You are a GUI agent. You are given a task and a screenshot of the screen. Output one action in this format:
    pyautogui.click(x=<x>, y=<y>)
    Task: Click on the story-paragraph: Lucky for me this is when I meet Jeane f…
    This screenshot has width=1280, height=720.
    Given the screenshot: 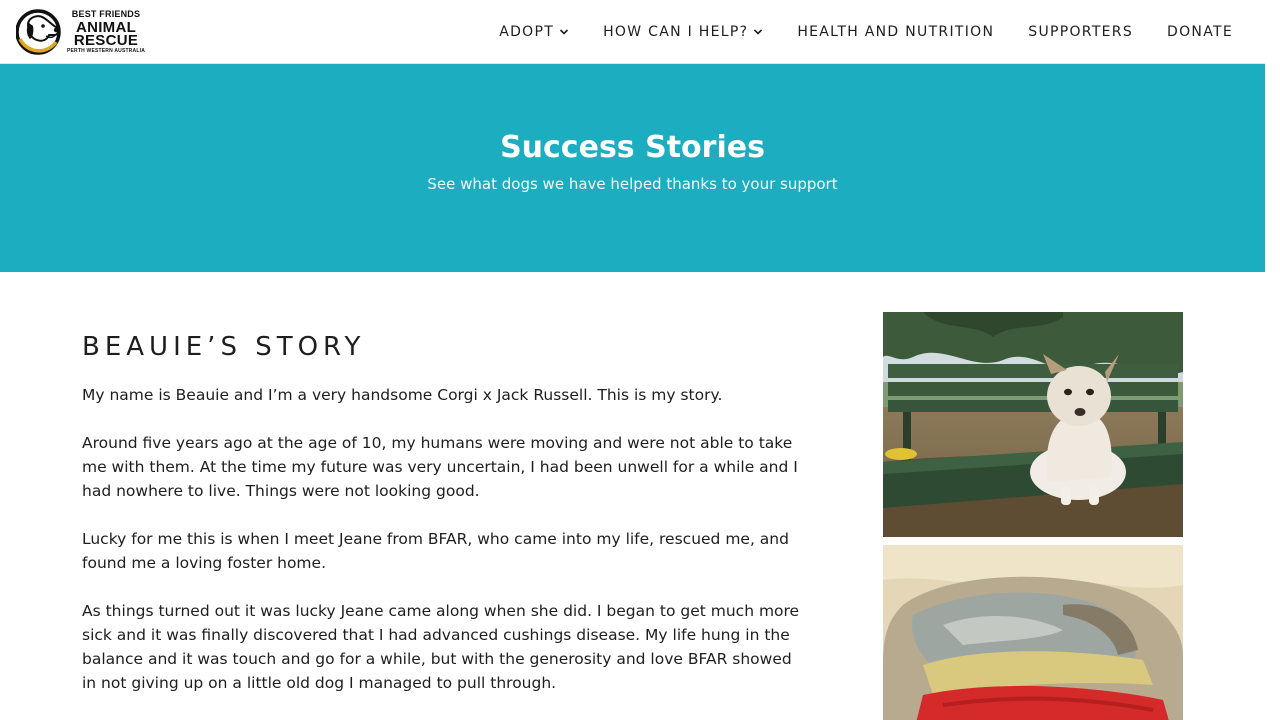 What is the action you would take?
    pyautogui.click(x=435, y=551)
    